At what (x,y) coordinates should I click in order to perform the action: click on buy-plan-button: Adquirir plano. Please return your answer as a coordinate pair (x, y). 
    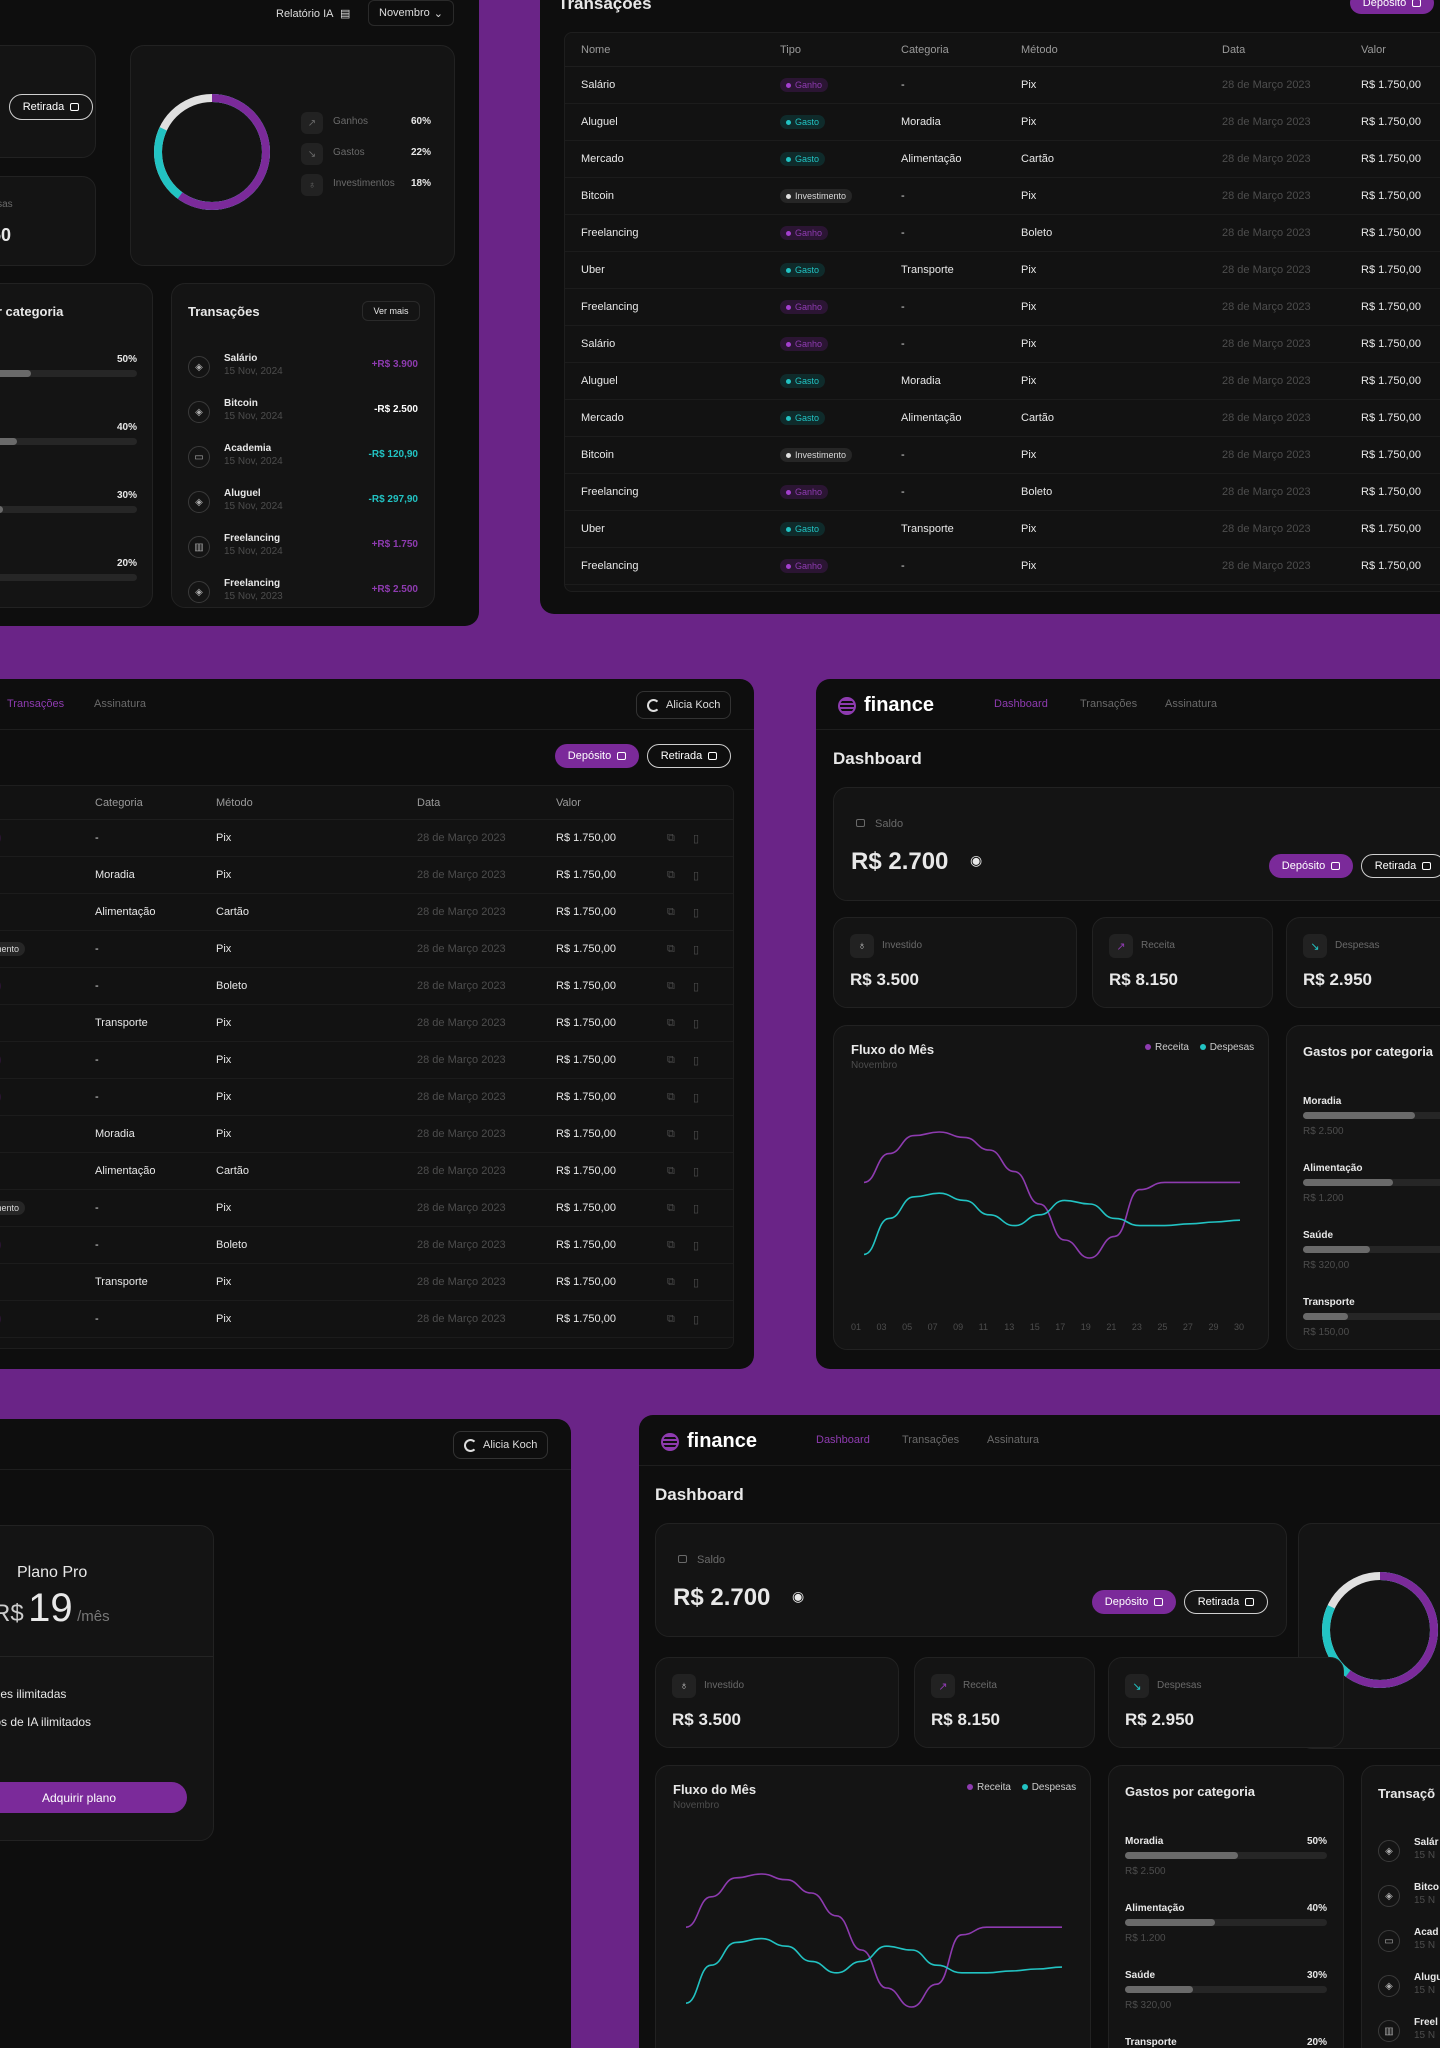
    Looking at the image, I should click on (93, 1797).